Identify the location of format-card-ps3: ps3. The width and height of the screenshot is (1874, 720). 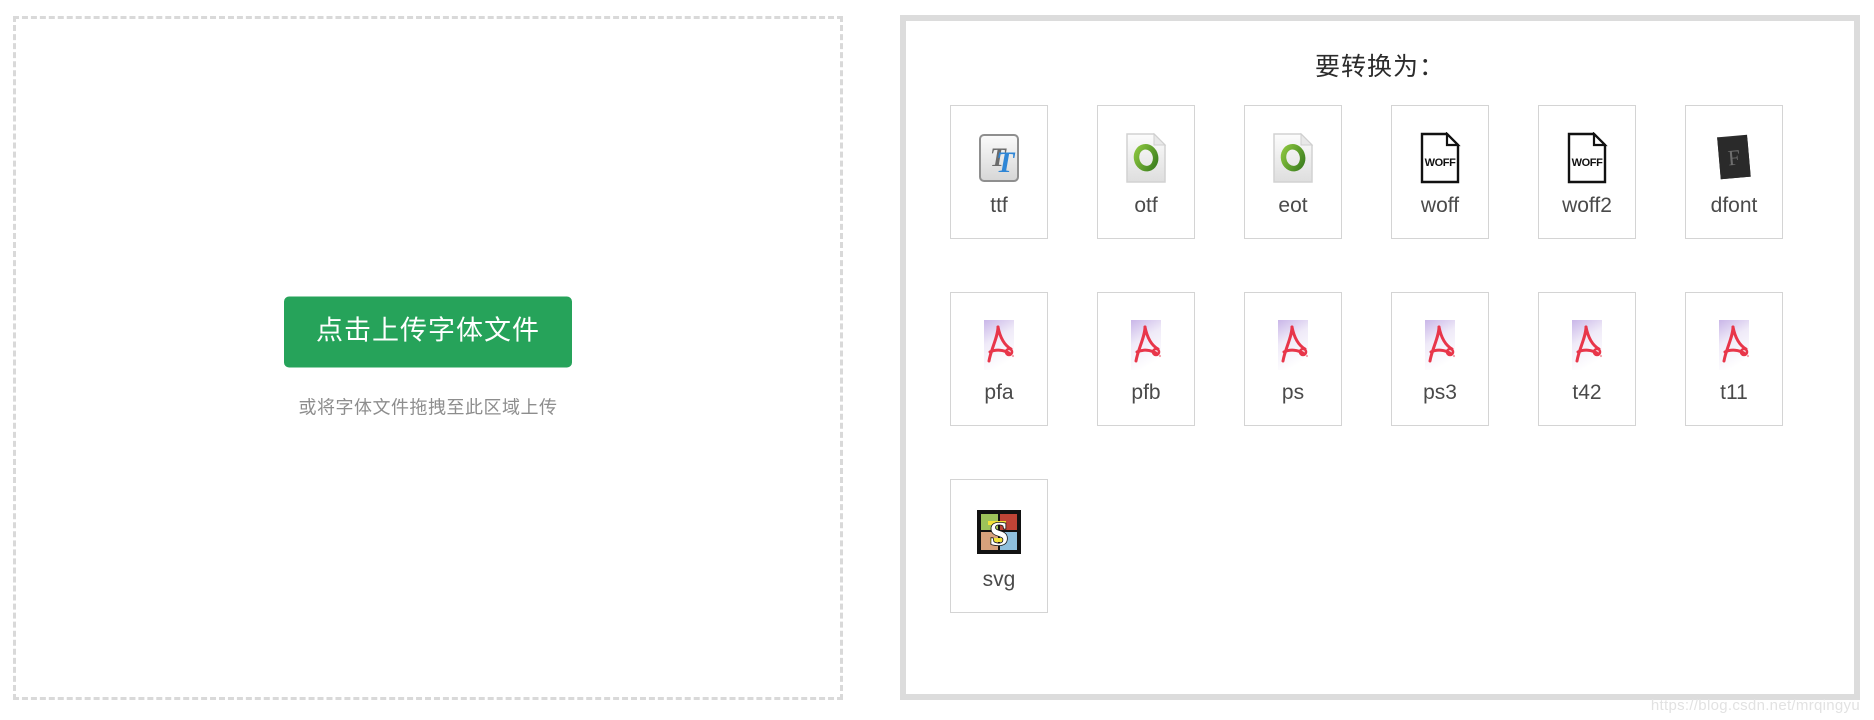
(1440, 359).